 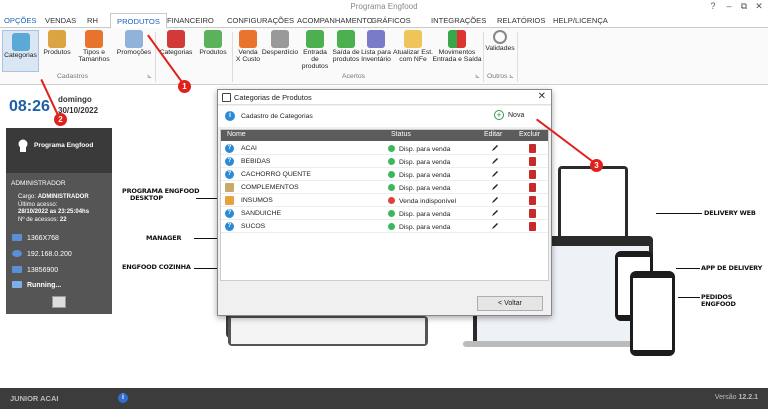 What do you see at coordinates (413, 59) in the screenshot?
I see `atualizar-label-2: com NFe` at bounding box center [413, 59].